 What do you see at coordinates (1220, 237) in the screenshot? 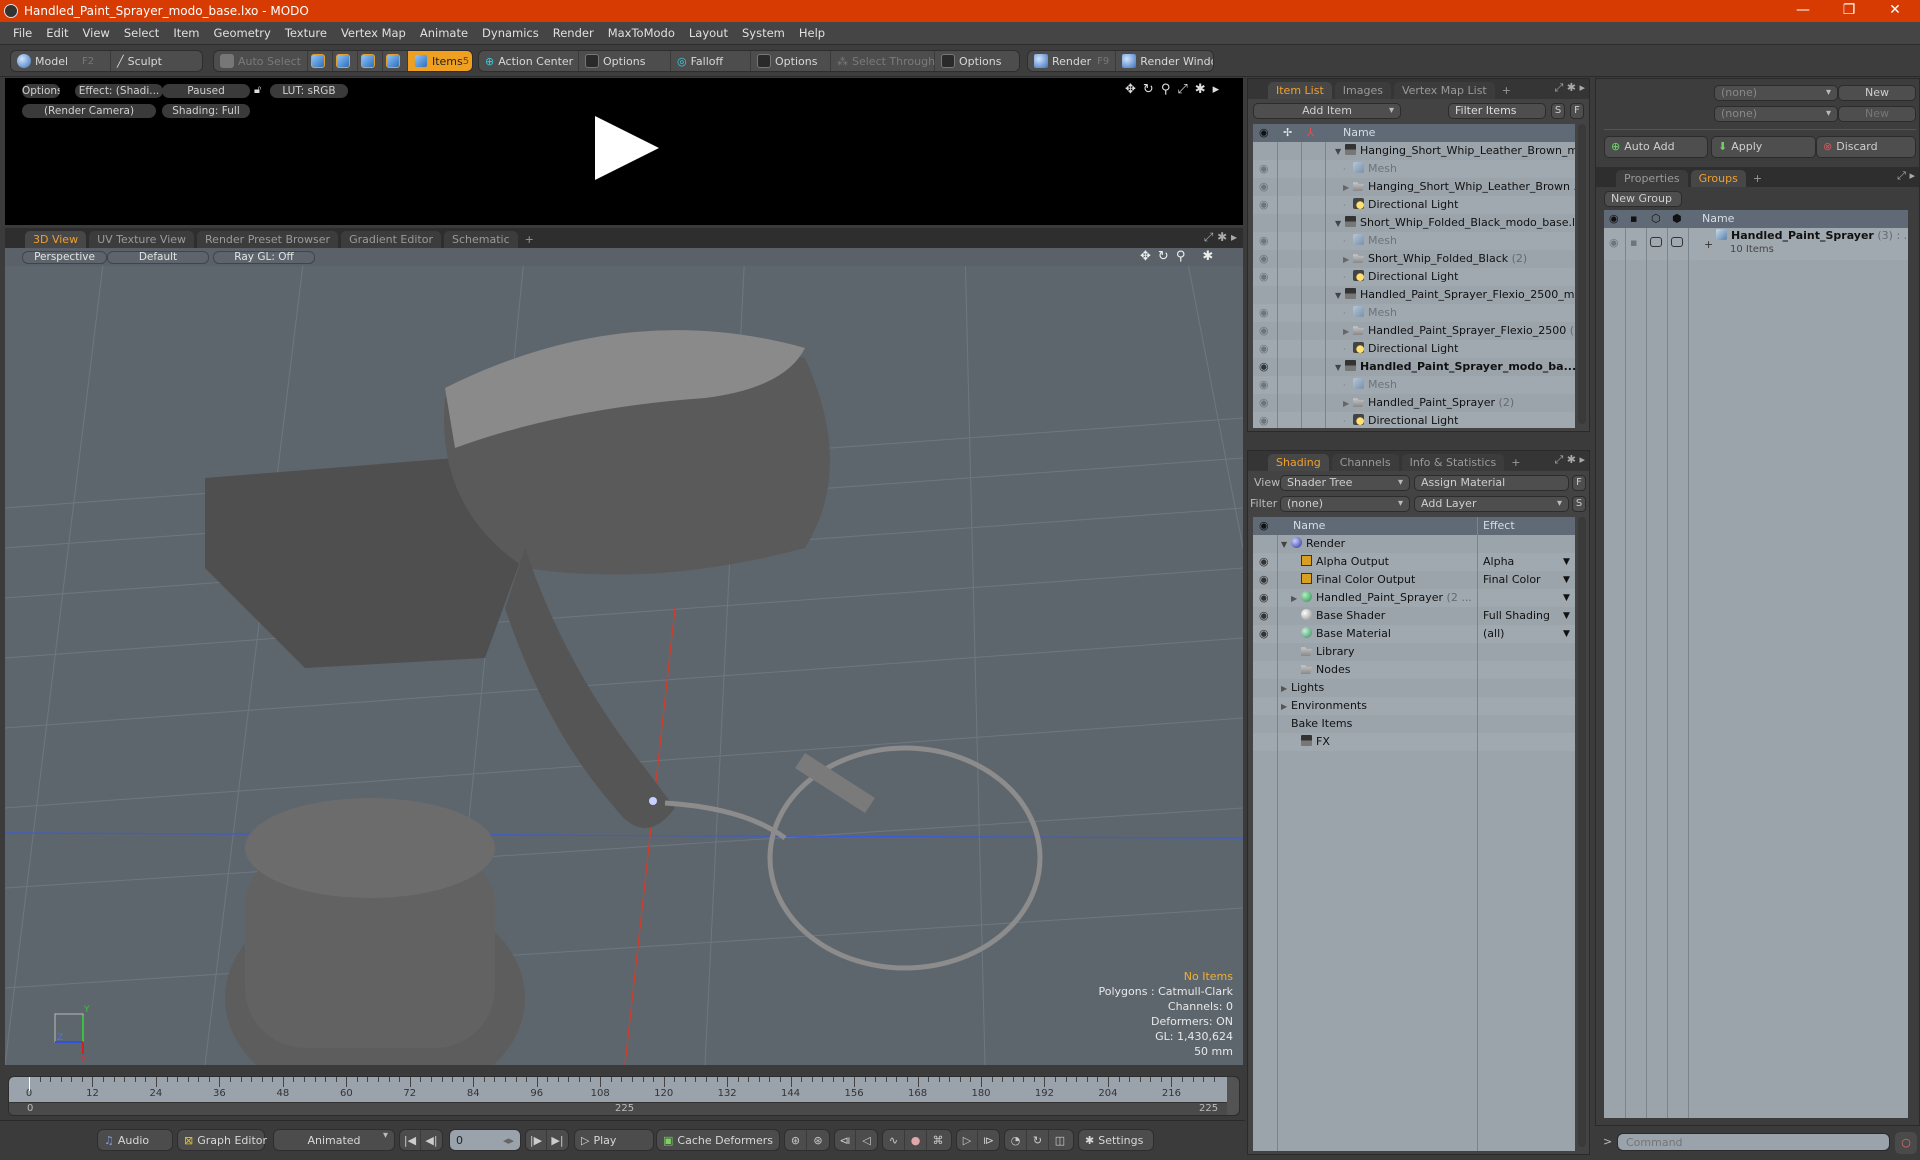
I see `viewport-tab-controls: ⤢ ✱ ▸` at bounding box center [1220, 237].